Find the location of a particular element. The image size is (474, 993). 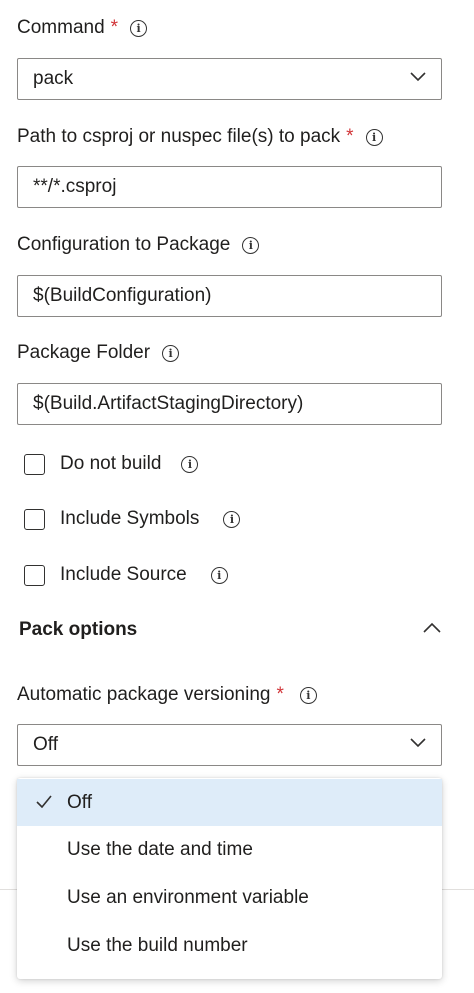

configuration-label-row: Configuration to Package i is located at coordinates (138, 245).